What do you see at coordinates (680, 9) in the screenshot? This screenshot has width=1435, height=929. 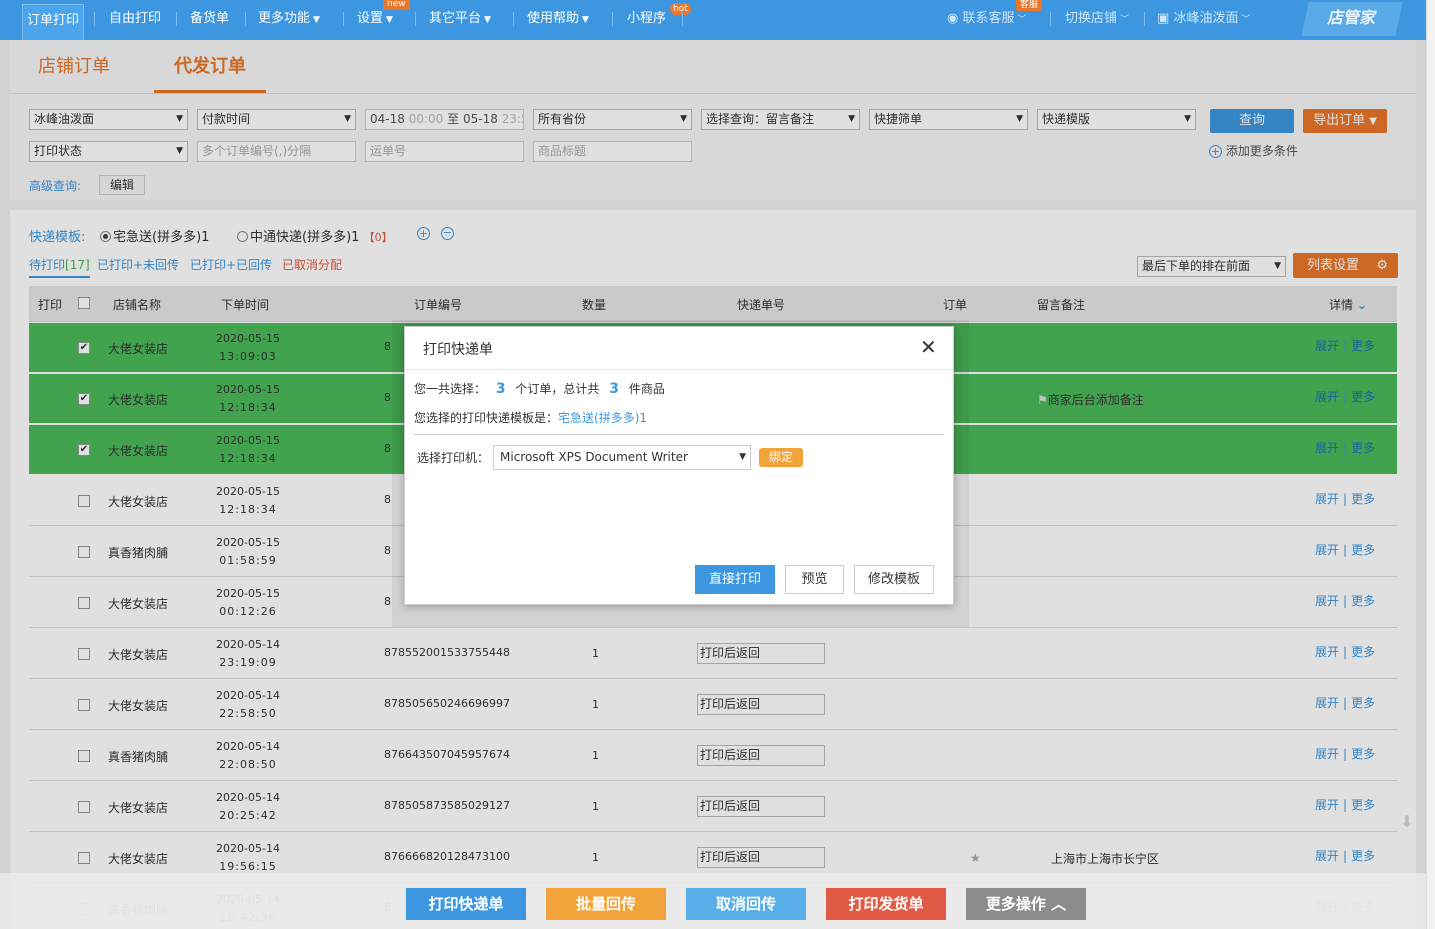 I see `hot-badge: hot` at bounding box center [680, 9].